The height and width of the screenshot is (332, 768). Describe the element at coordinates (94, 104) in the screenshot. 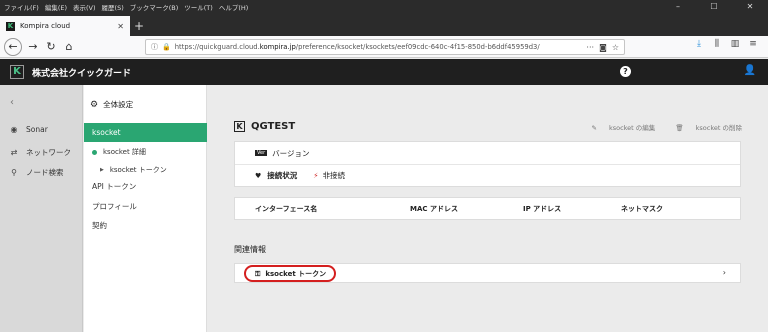

I see `gear-icon: ⚙` at that location.